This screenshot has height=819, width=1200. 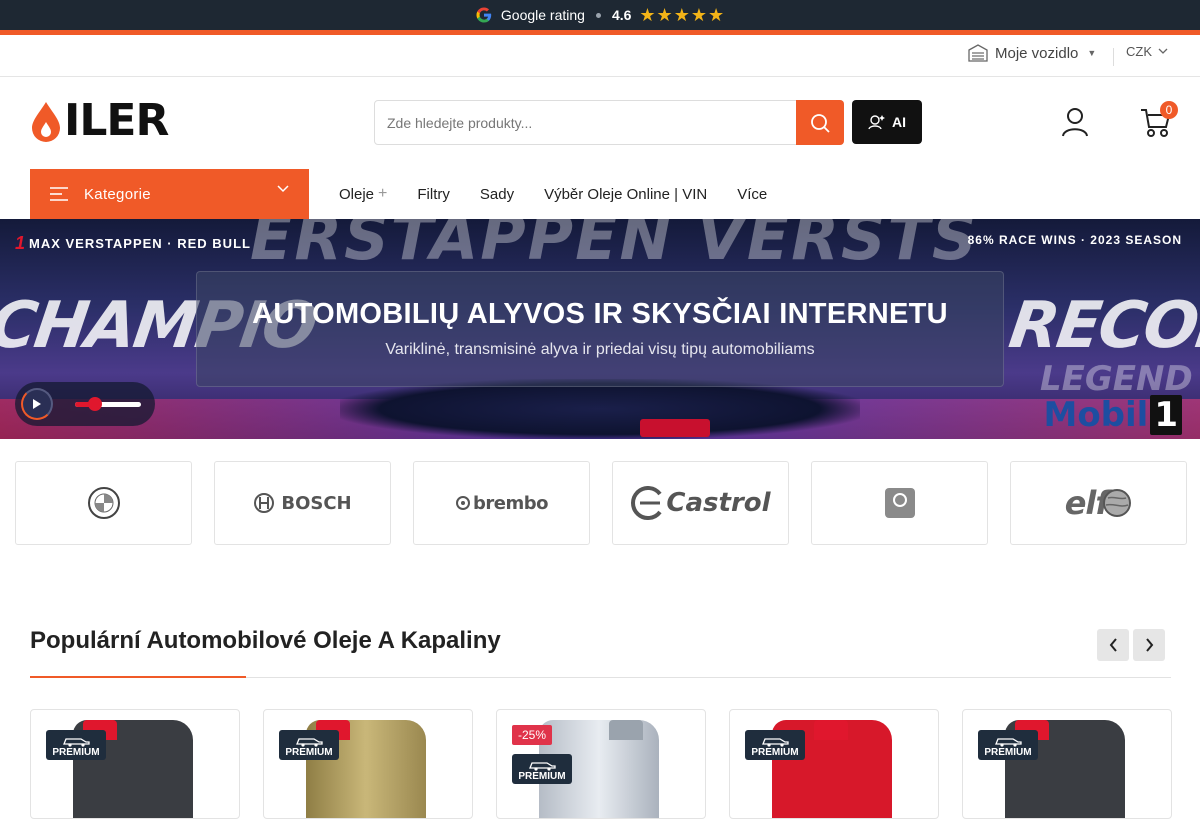 I want to click on banner-title: AUTOMOBILIŲ ALYVOS IR SKYSČIAI INTERNETU, so click(x=600, y=314).